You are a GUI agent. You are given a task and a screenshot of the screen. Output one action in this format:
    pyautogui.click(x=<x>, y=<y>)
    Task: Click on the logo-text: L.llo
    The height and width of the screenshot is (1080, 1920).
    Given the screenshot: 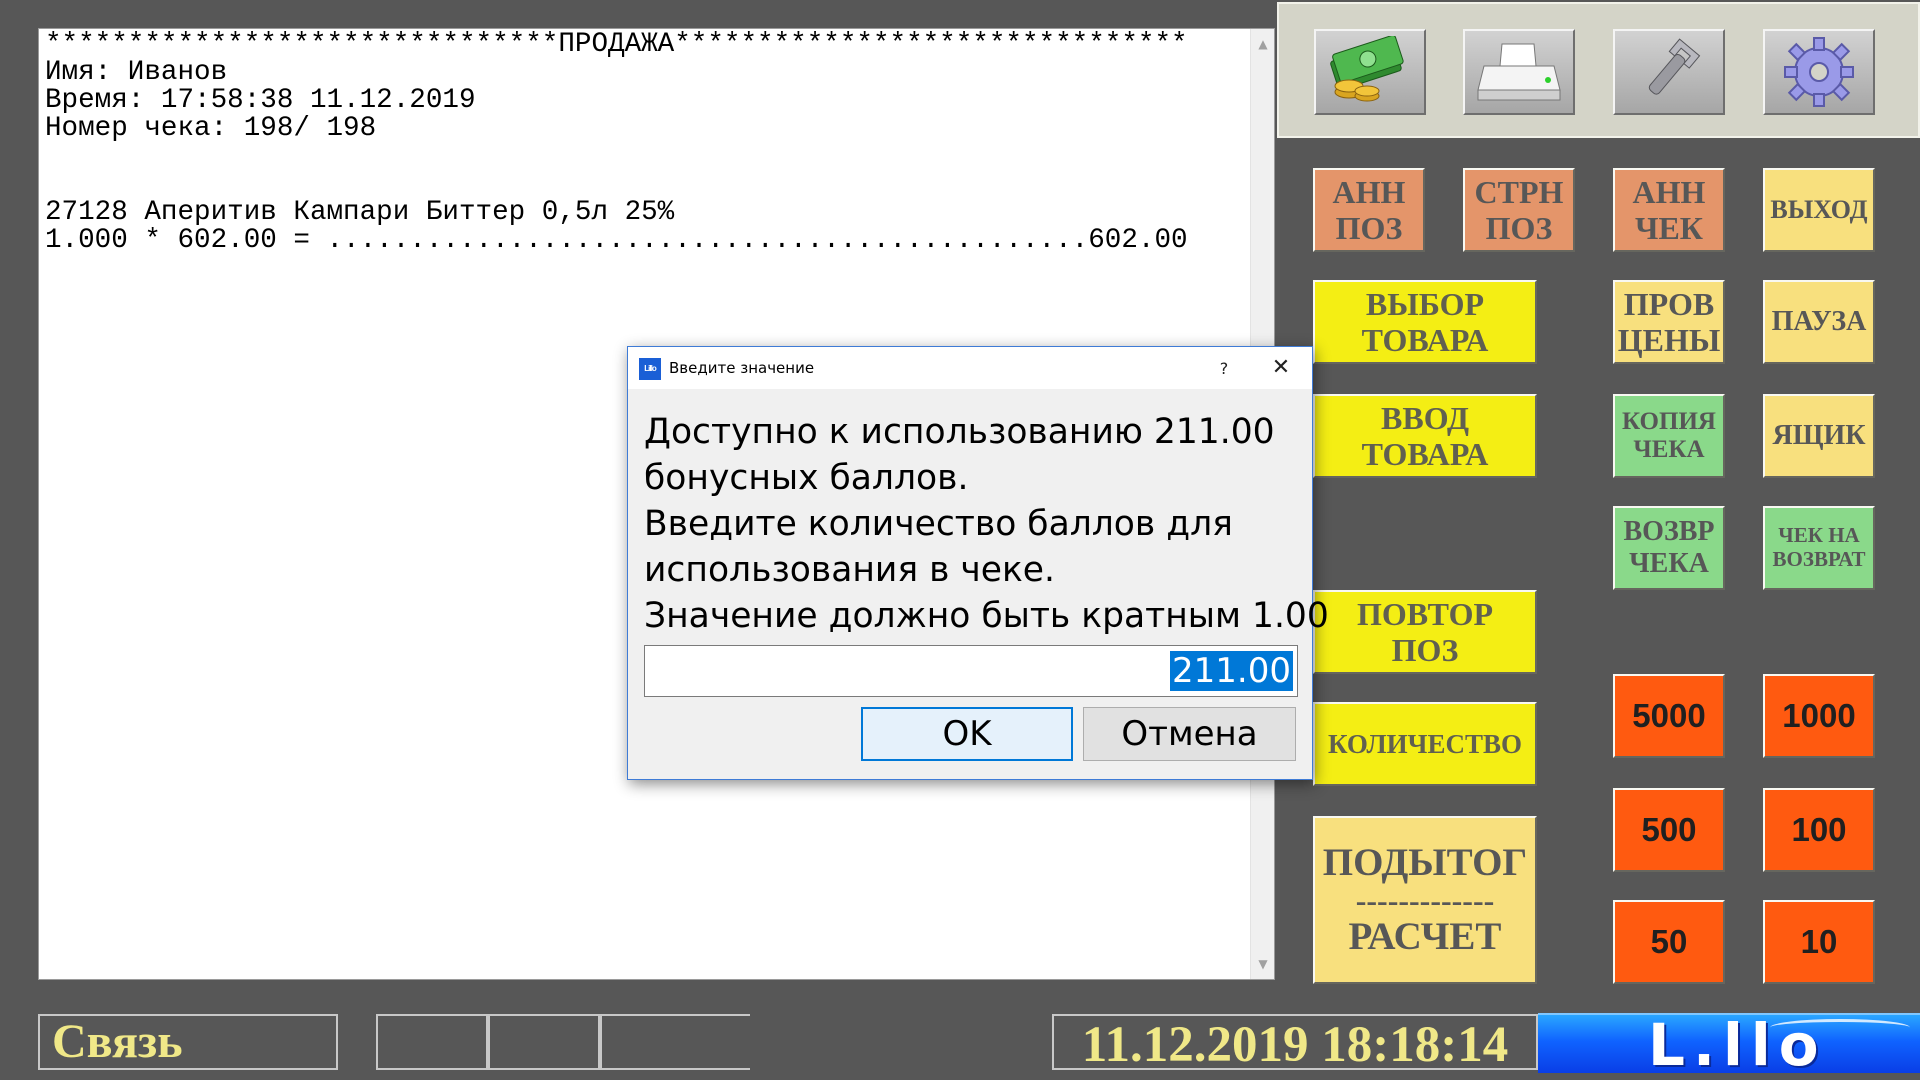 What is the action you would take?
    pyautogui.click(x=1737, y=1045)
    